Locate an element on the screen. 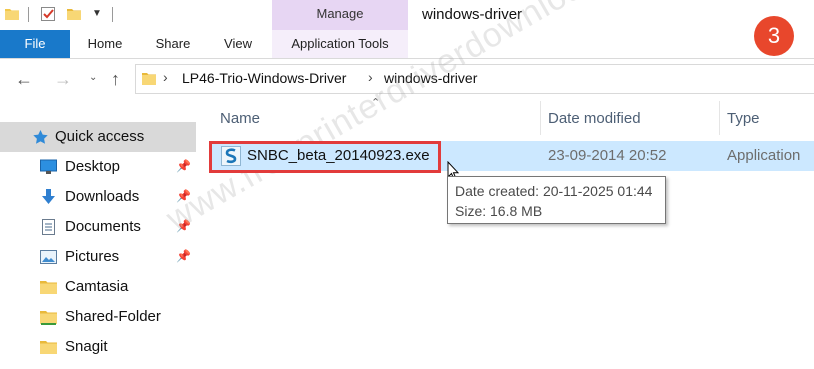 Image resolution: width=814 pixels, height=369 pixels. back-arrow-icon: ← is located at coordinates (24, 79).